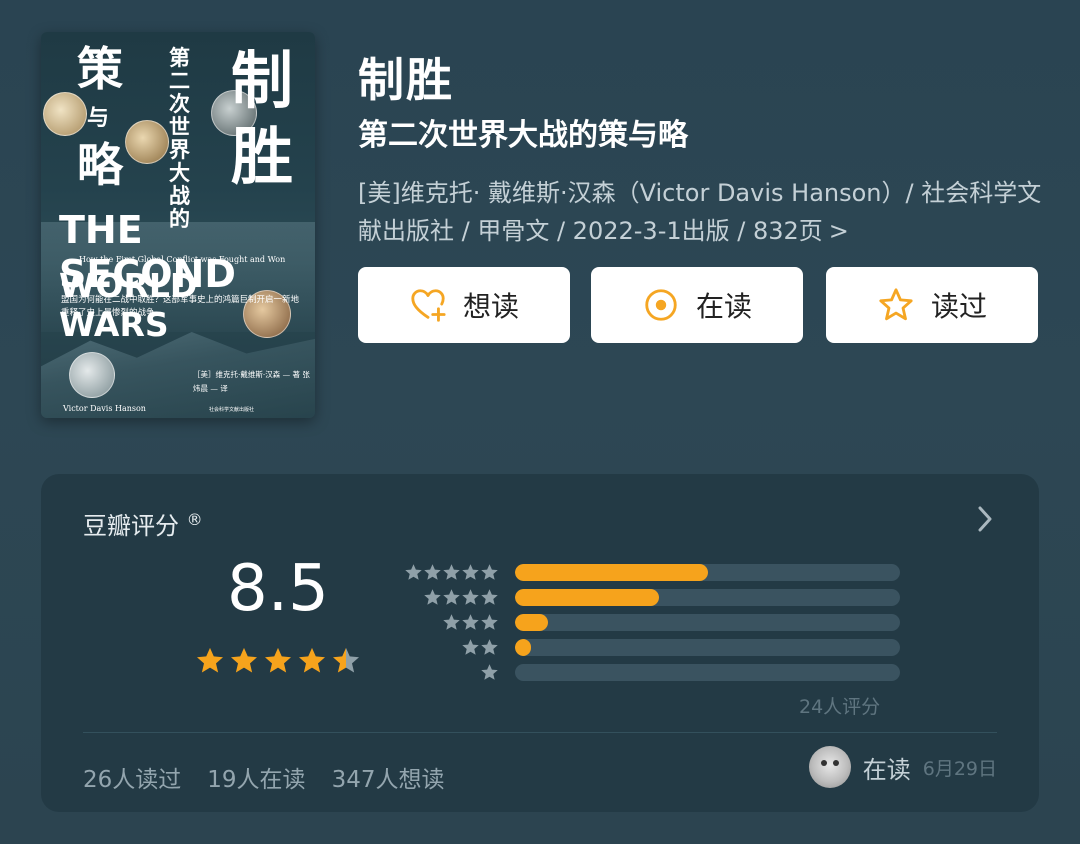 This screenshot has height=844, width=1080. I want to click on cover-subtitle-vertical: 第二次世界大战的, so click(179, 138).